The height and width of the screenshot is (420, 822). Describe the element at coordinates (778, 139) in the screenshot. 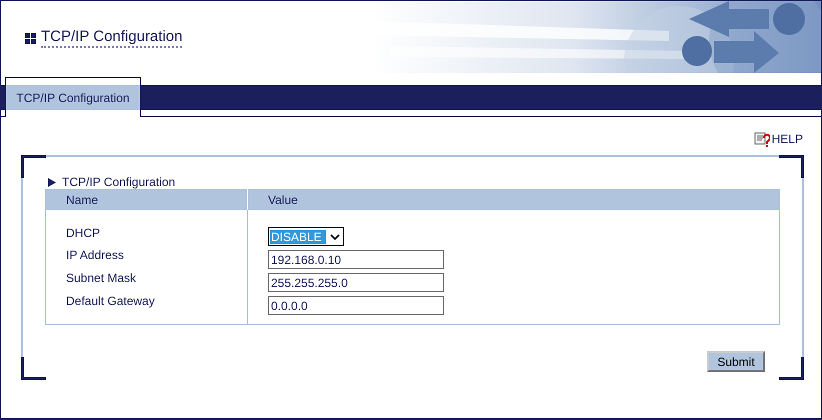

I see `help-link: HELP` at that location.